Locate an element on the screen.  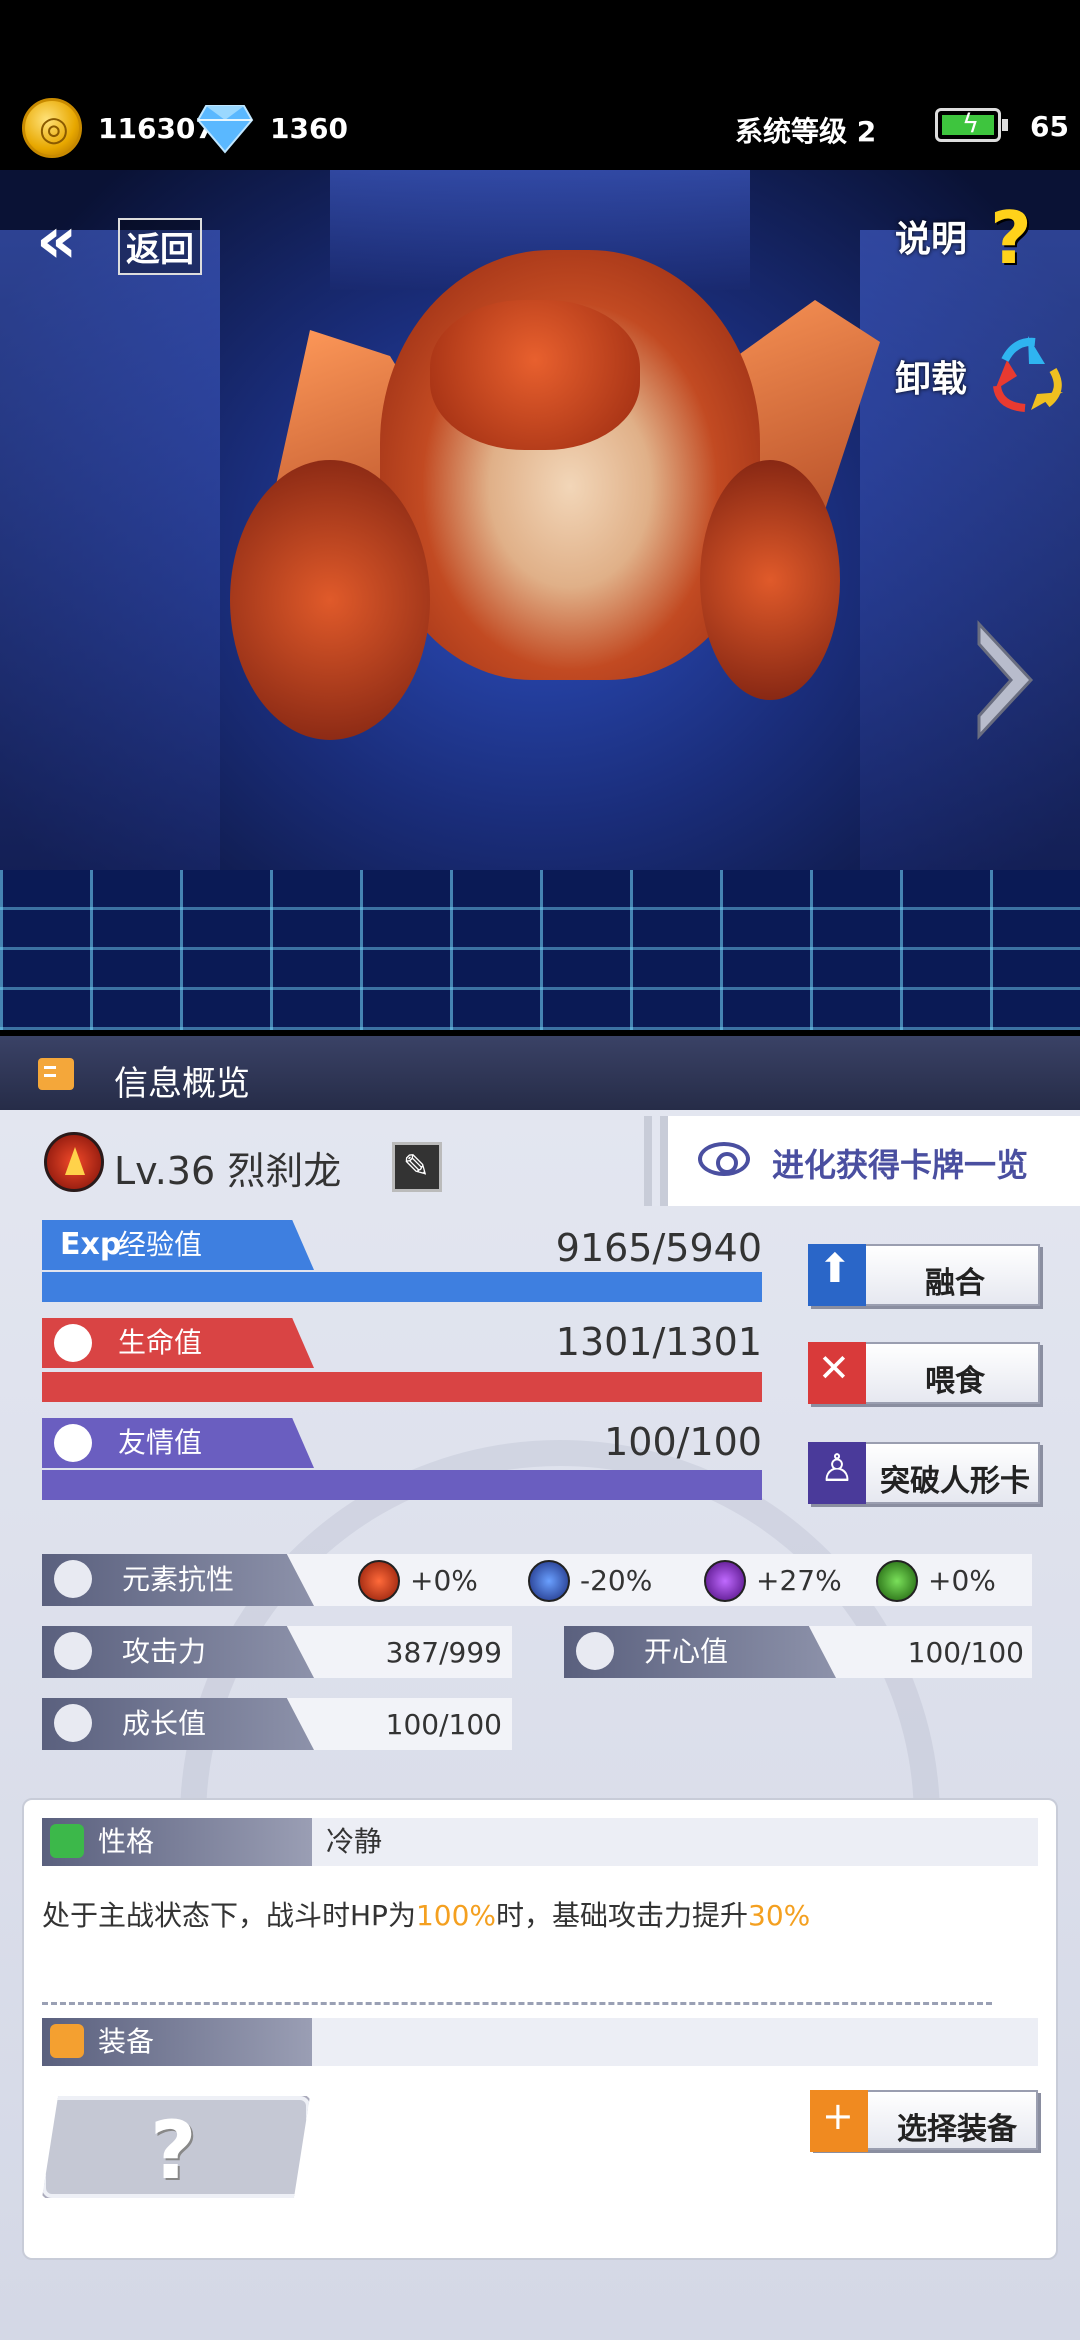
thunder-element-icon is located at coordinates (725, 1581).